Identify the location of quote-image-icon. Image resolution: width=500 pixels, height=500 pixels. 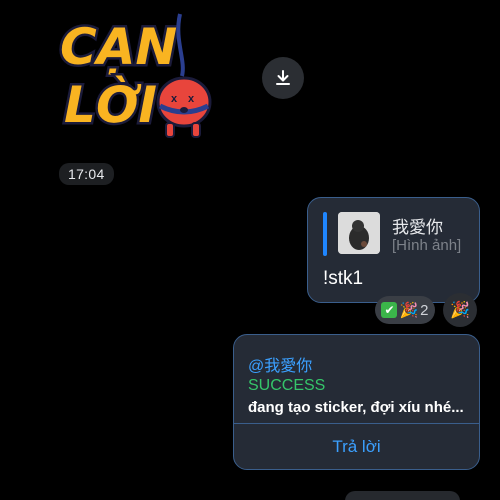
(359, 233).